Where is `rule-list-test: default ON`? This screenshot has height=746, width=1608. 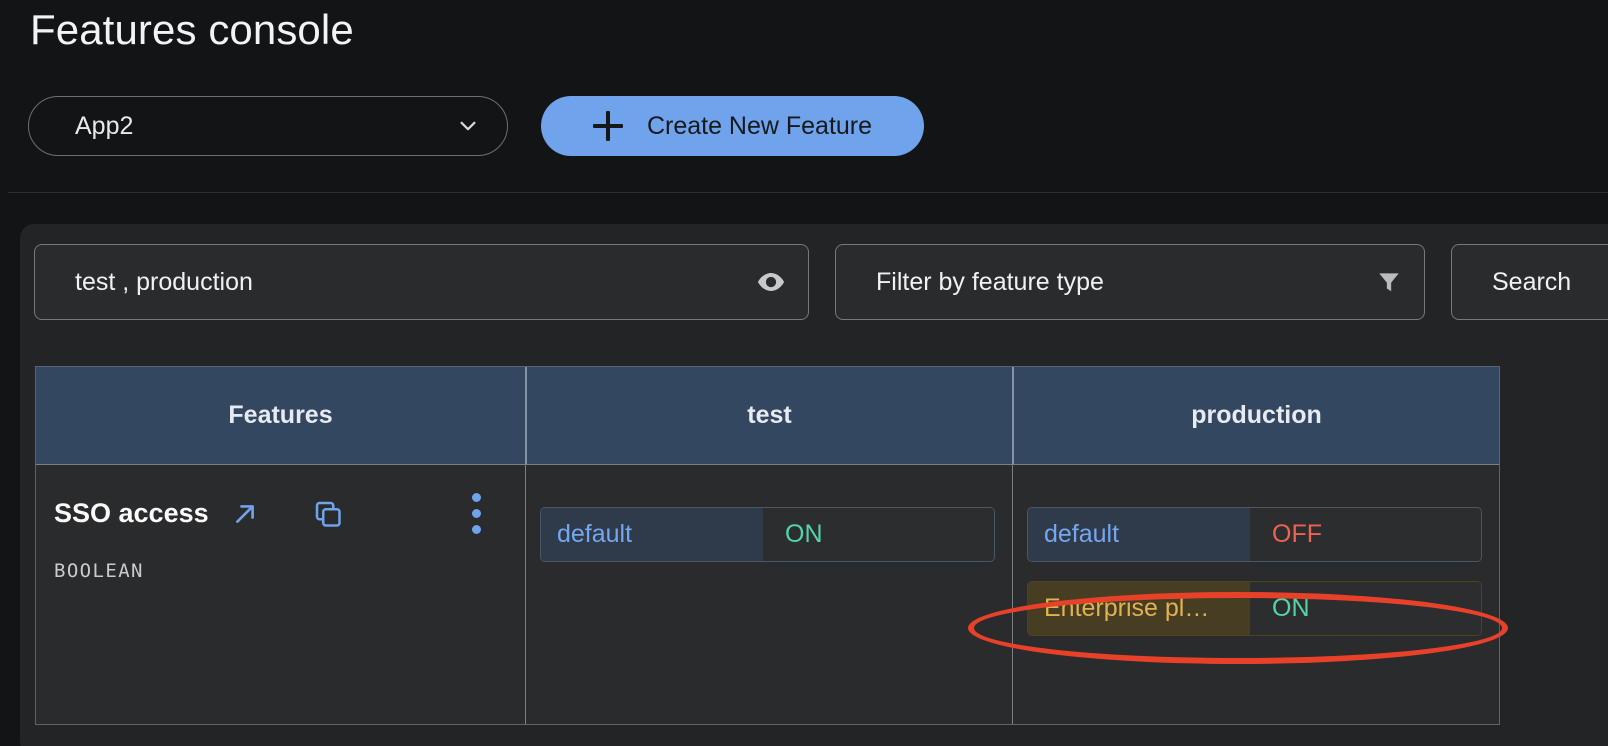
rule-list-test: default ON is located at coordinates (769, 513).